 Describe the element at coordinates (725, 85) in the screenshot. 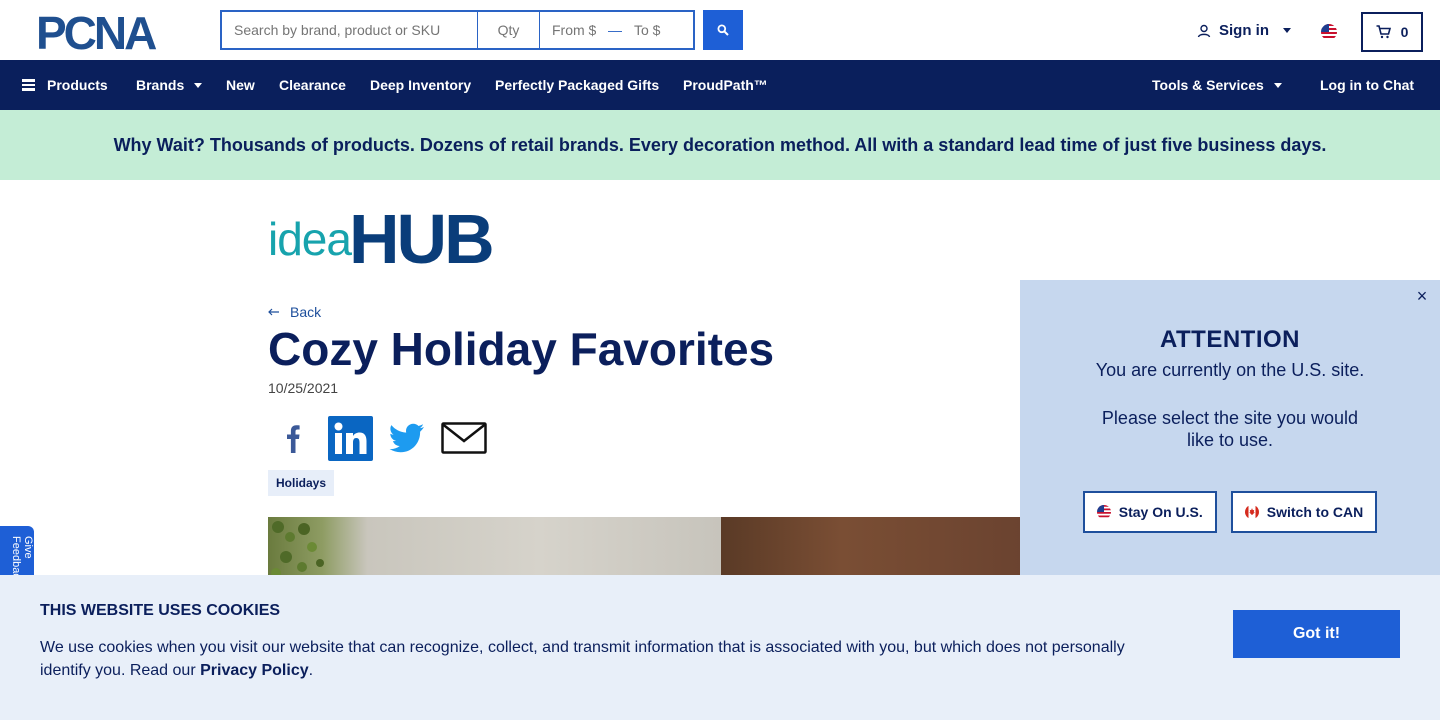

I see `nav-proudpath: ProudPath™` at that location.